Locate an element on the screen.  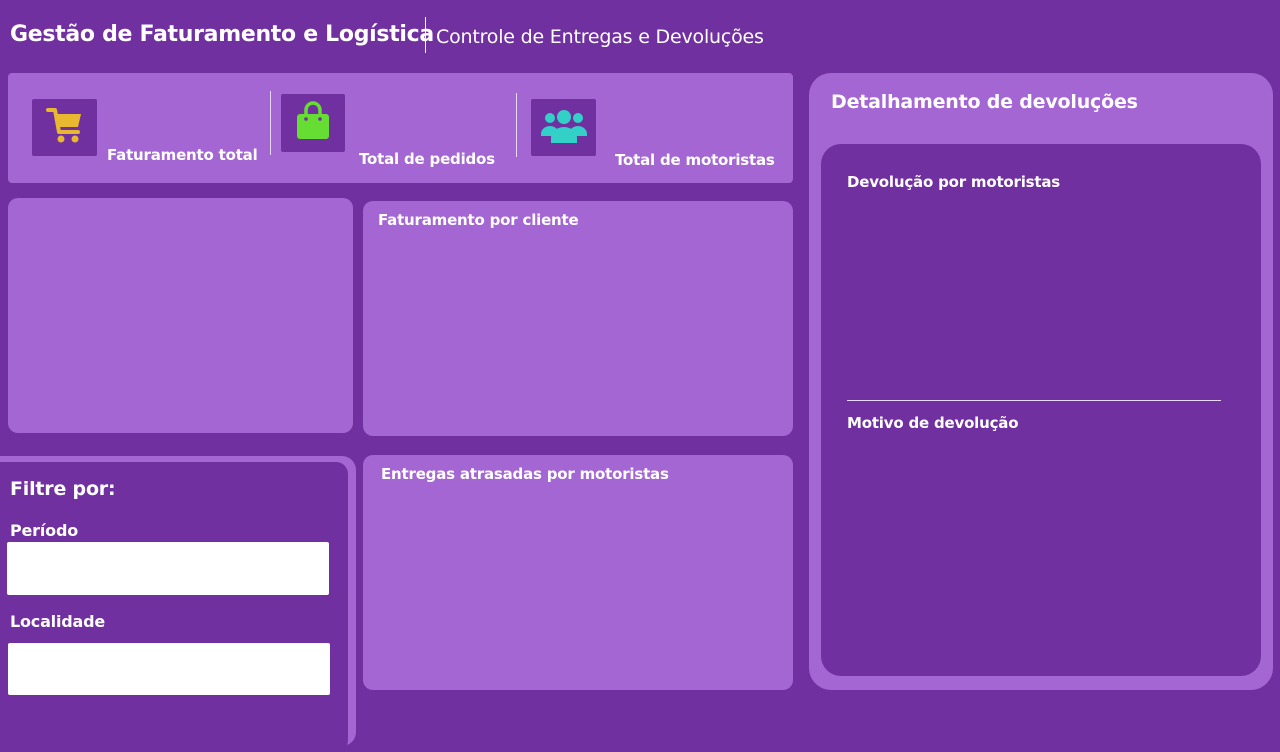
period-label: Período is located at coordinates (44, 530).